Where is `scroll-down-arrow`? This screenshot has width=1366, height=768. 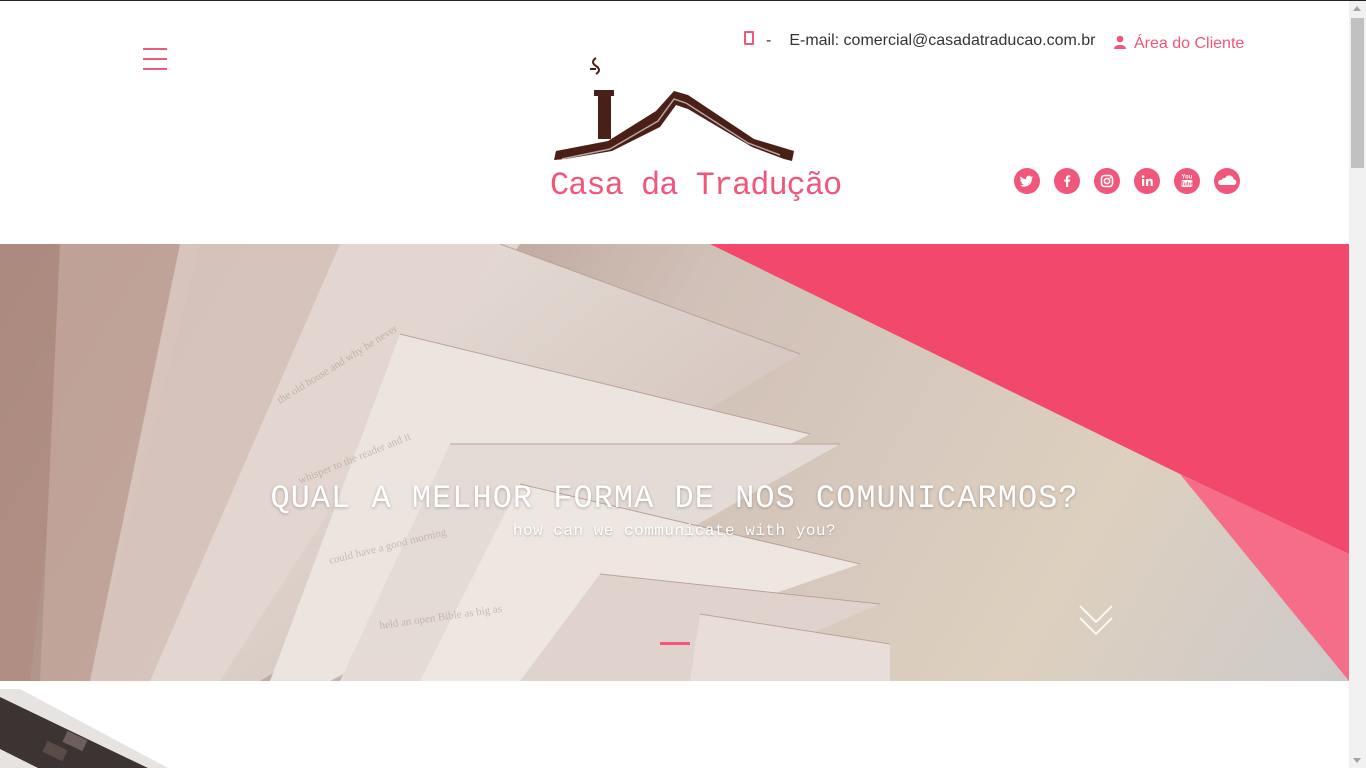 scroll-down-arrow is located at coordinates (1357, 760).